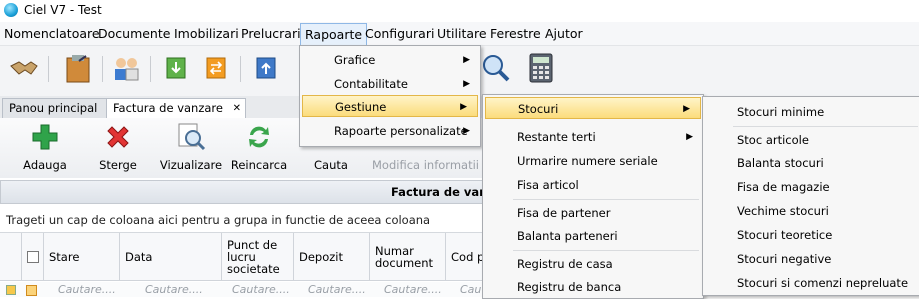  Describe the element at coordinates (191, 165) in the screenshot. I see `view-label: Vizualizare` at that location.